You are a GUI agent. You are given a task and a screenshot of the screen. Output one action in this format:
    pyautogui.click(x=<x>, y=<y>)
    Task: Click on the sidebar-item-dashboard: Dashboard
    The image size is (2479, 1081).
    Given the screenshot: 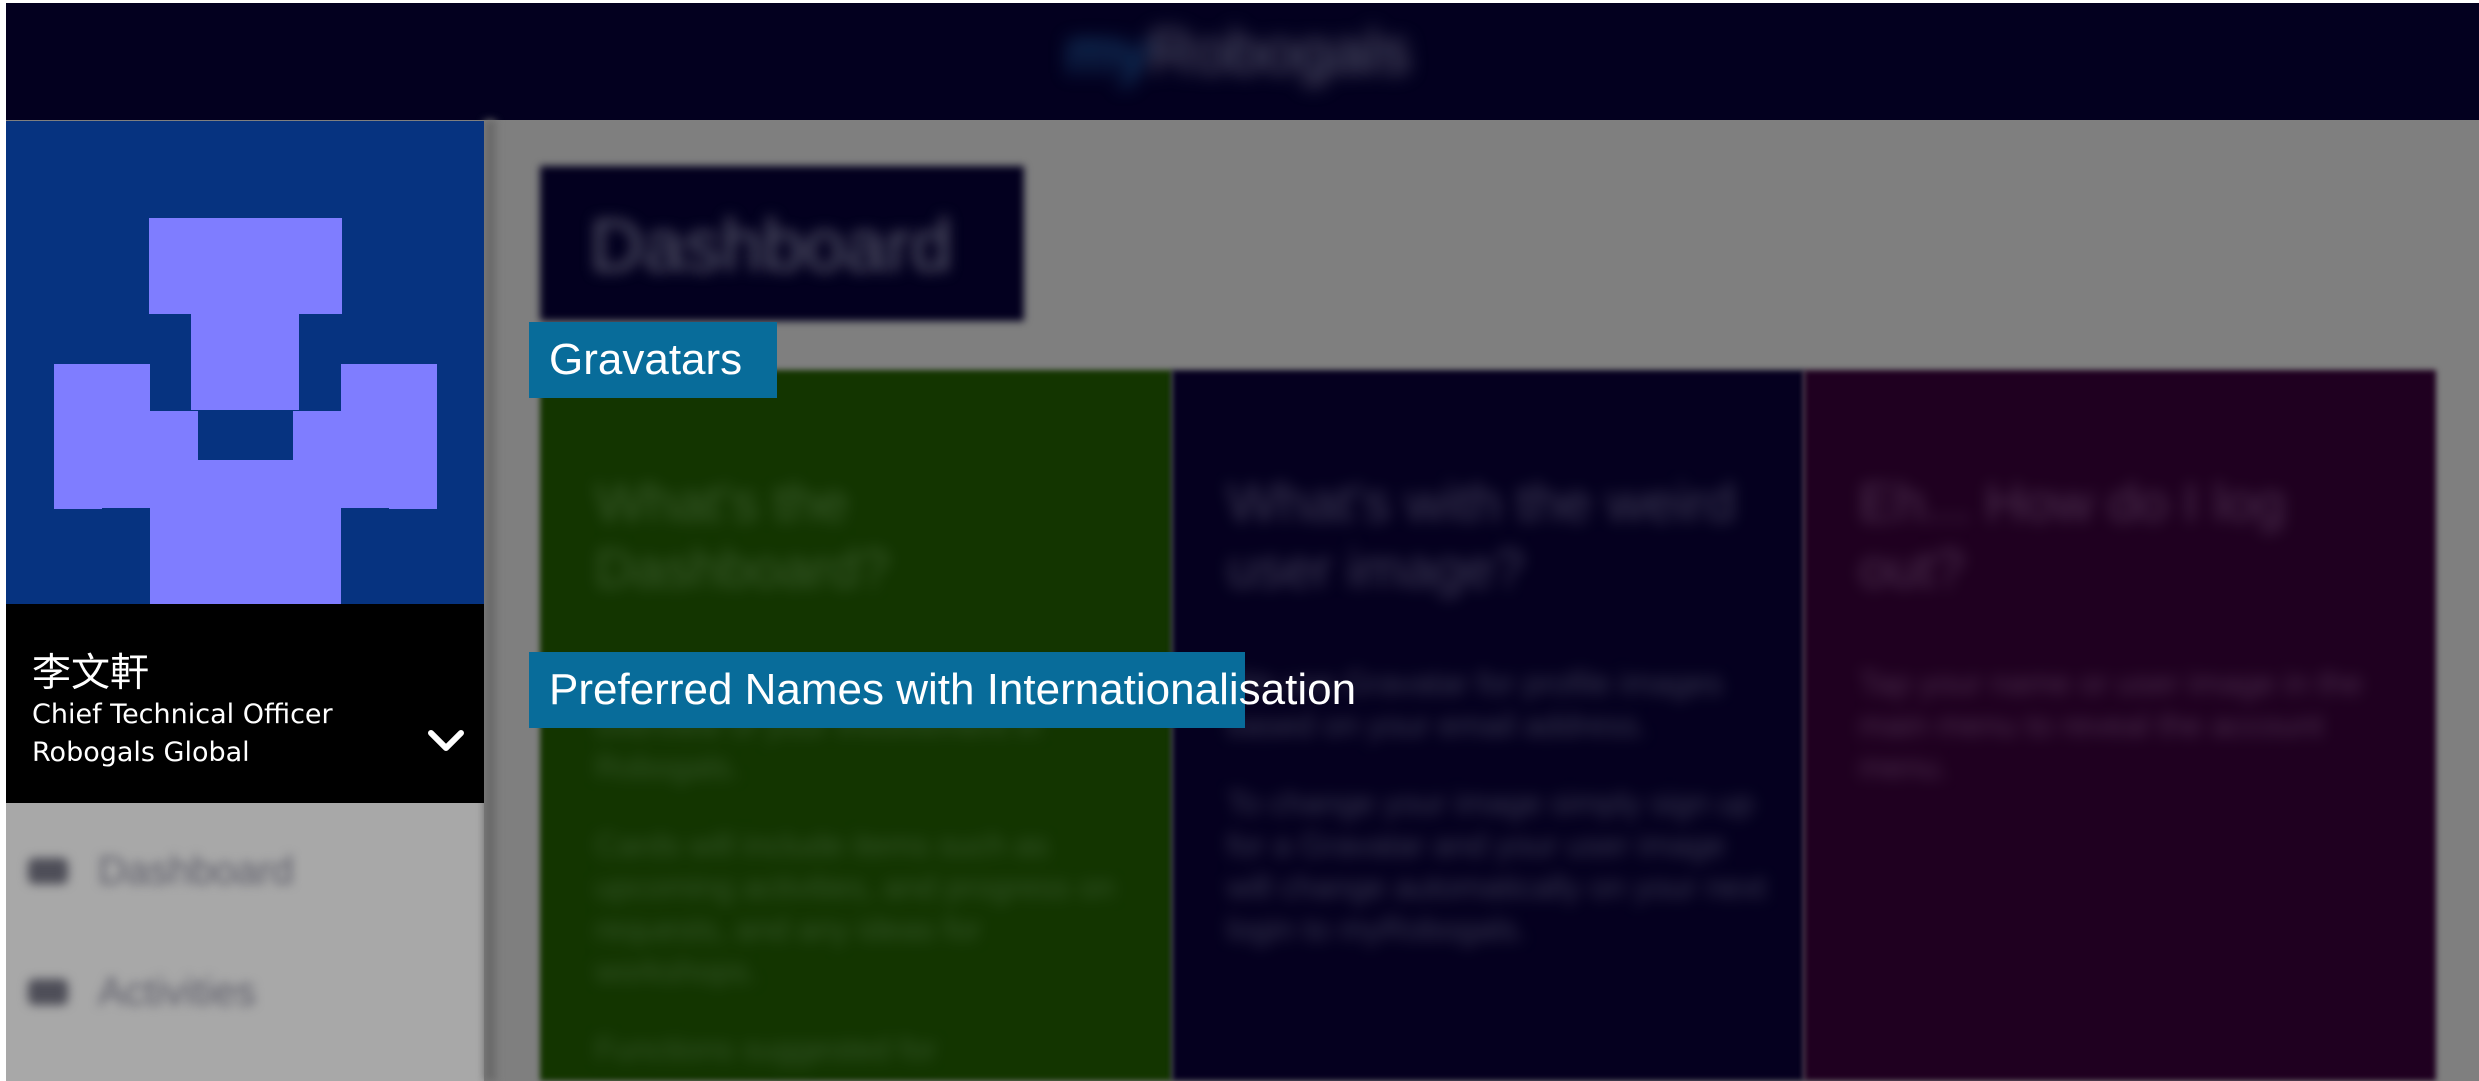 What is the action you would take?
    pyautogui.click(x=161, y=871)
    